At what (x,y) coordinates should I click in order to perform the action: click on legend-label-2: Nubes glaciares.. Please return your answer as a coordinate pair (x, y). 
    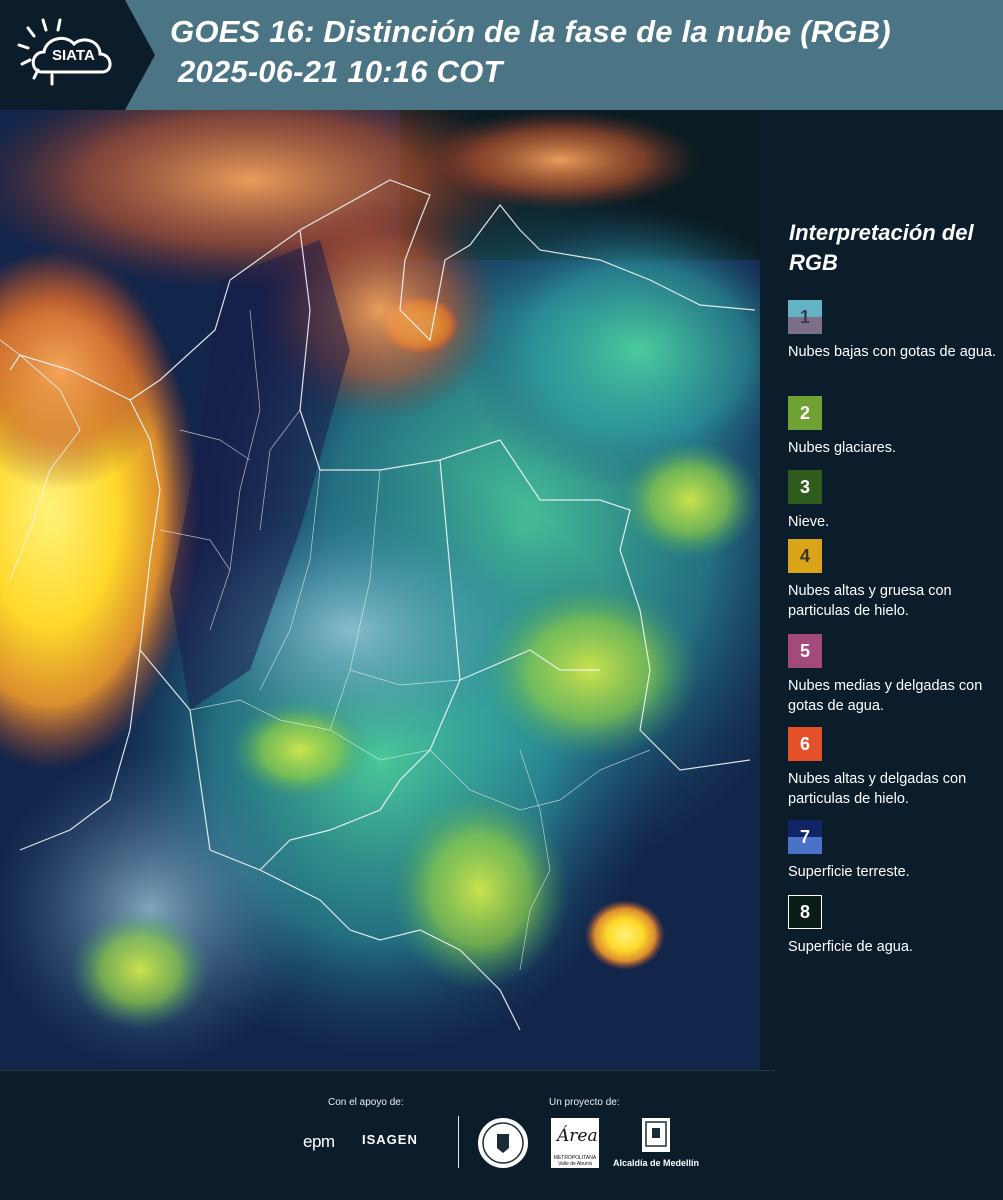
    Looking at the image, I should click on (842, 448).